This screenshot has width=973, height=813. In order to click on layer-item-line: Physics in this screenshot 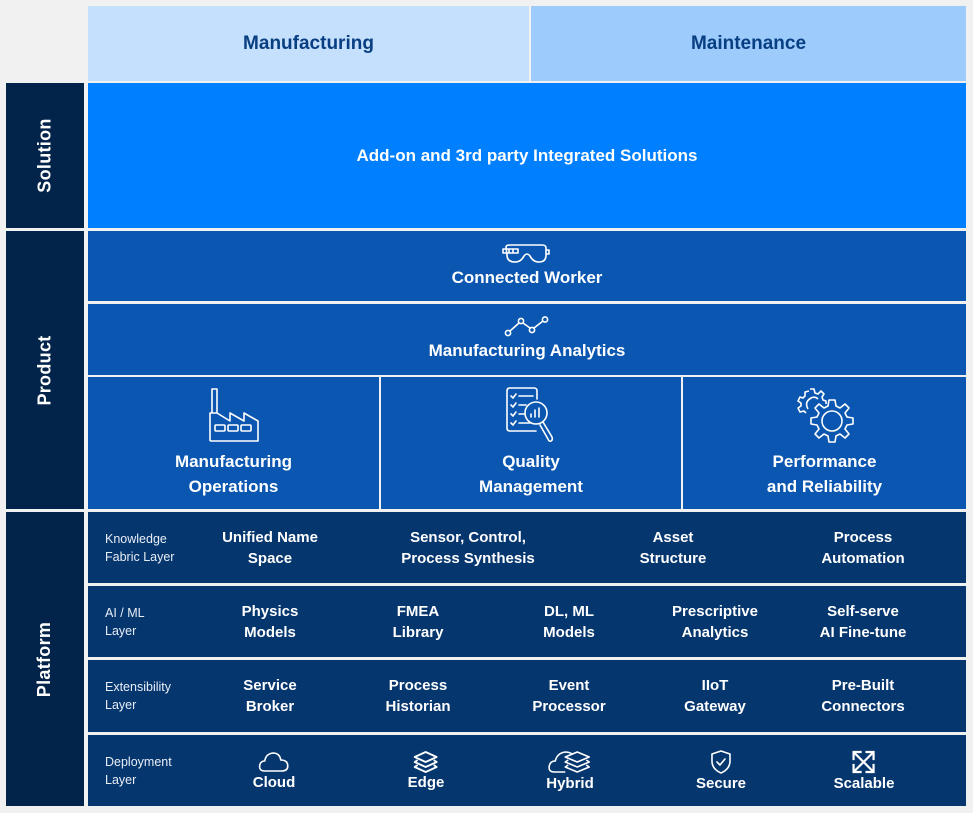, I will do `click(270, 611)`.